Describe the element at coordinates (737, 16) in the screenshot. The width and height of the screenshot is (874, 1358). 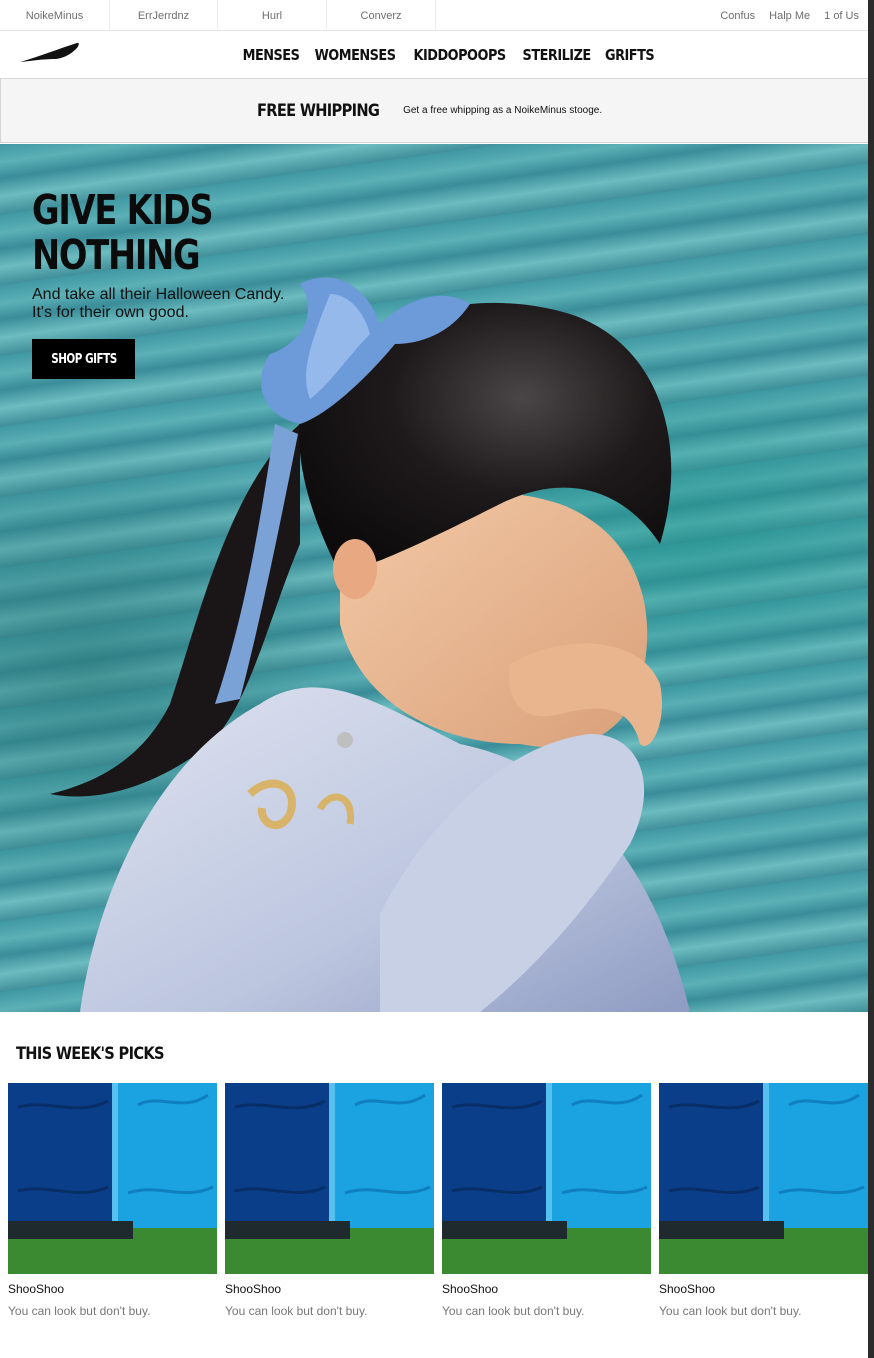
I see `confus-link: Confus` at that location.